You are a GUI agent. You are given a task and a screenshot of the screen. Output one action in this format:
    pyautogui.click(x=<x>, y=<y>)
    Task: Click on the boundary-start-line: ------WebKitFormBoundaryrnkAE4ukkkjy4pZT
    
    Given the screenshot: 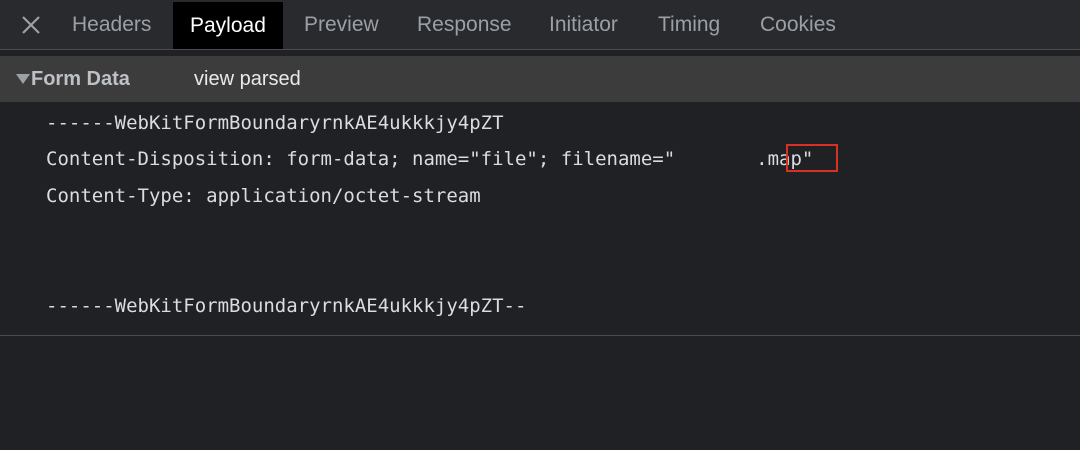 What is the action you would take?
    pyautogui.click(x=275, y=123)
    